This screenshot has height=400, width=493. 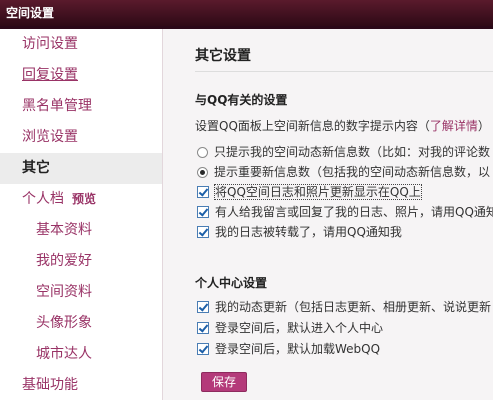 I want to click on sidebar-item-hobbies: 我的爱好, so click(x=81, y=261).